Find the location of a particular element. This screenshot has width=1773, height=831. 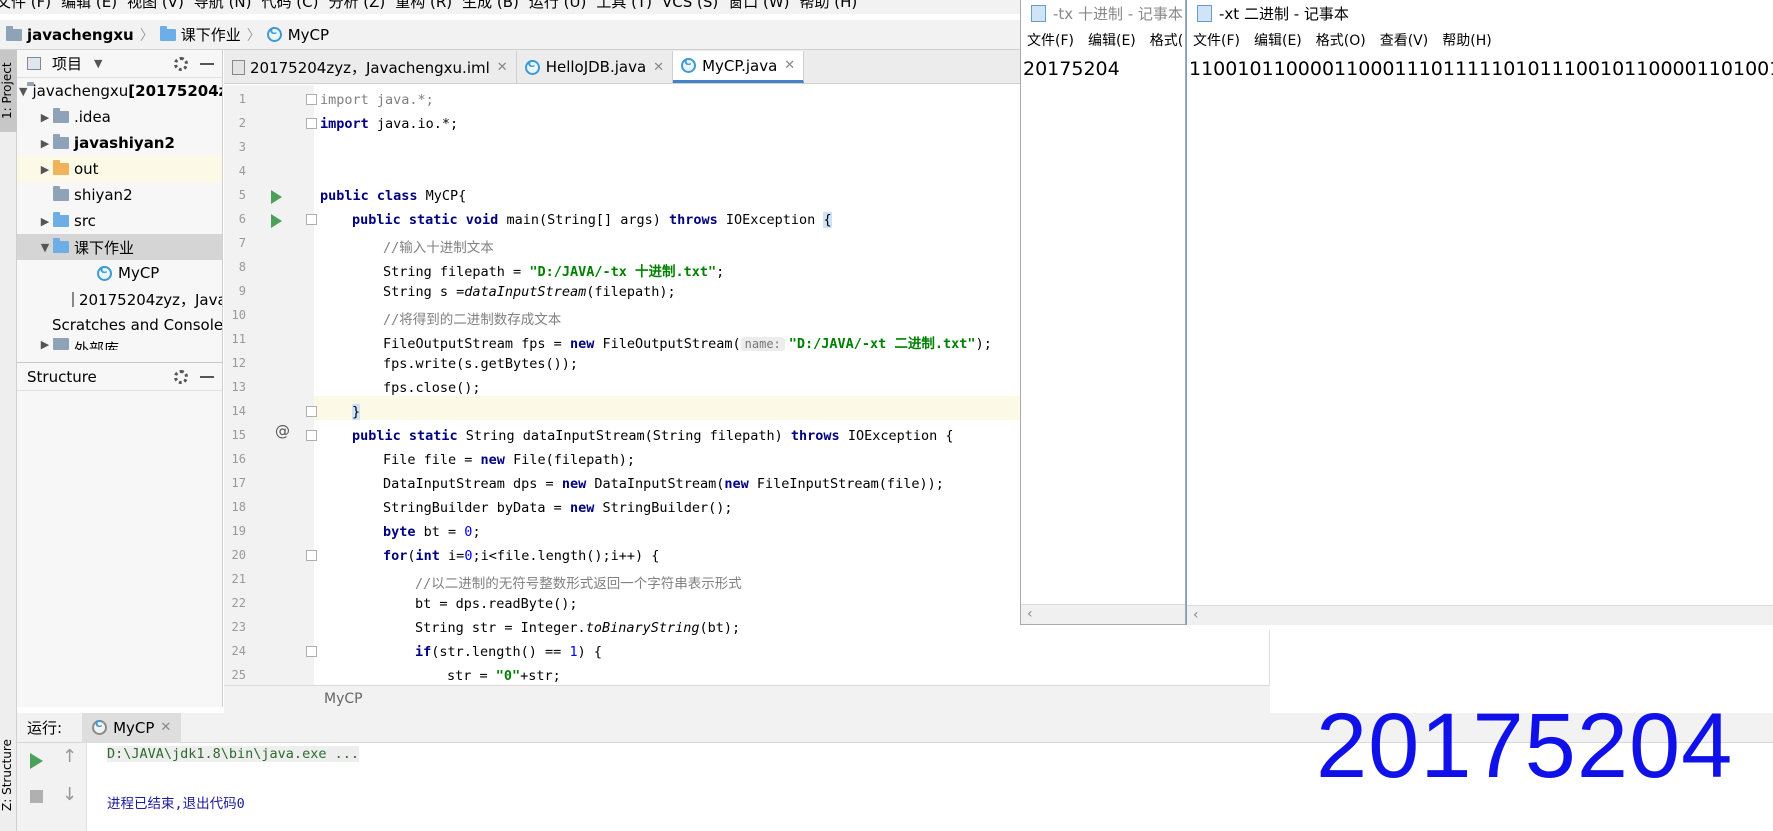

tree-item-out: ▶ out is located at coordinates (119, 169).